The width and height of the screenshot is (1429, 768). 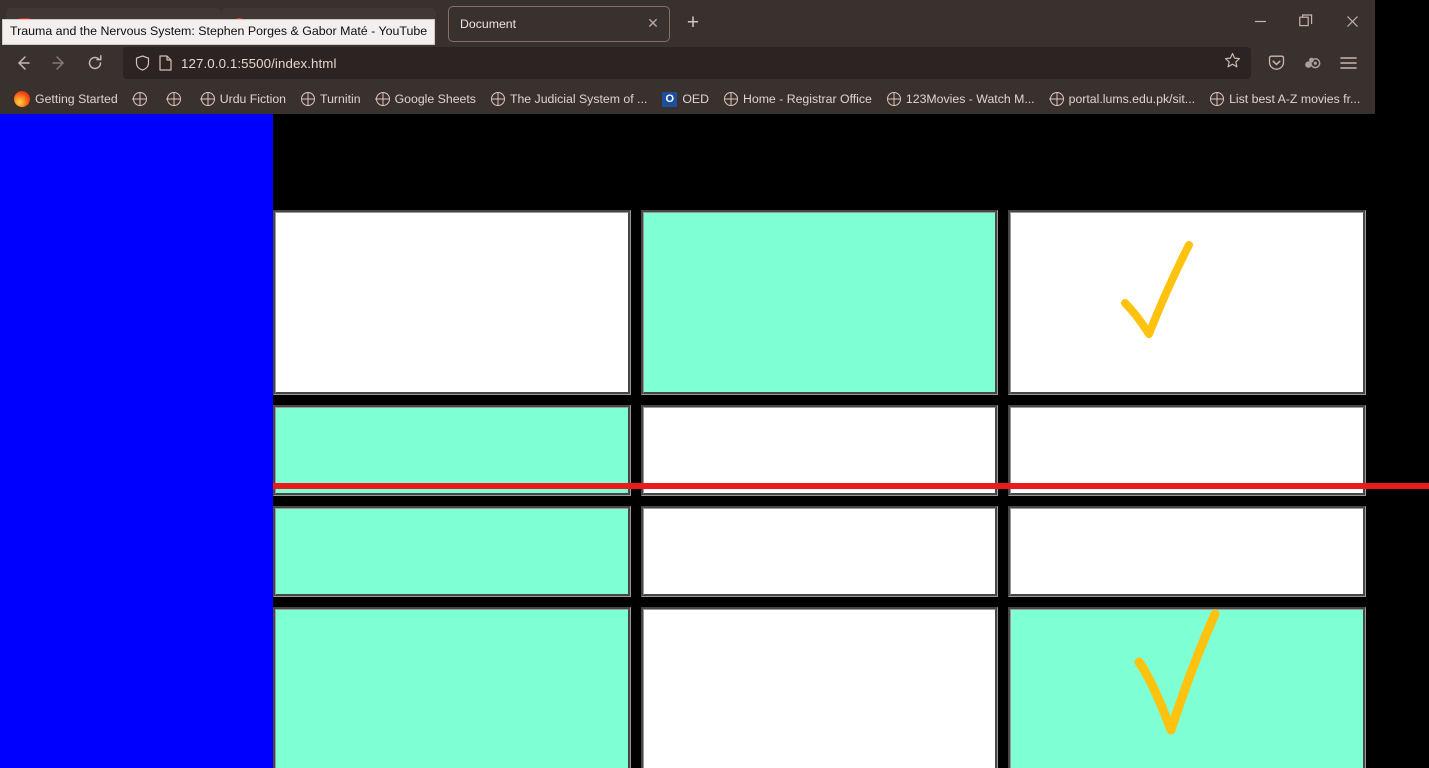 What do you see at coordinates (165, 63) in the screenshot?
I see `page-icon` at bounding box center [165, 63].